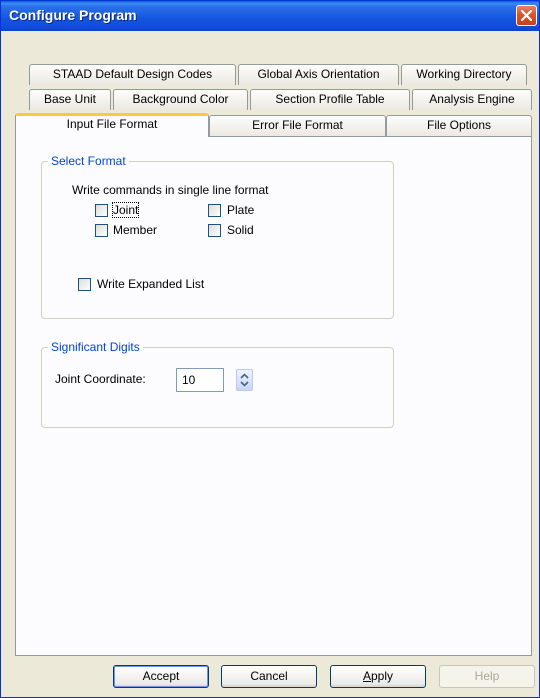  I want to click on tab-file-options: File Options, so click(459, 125).